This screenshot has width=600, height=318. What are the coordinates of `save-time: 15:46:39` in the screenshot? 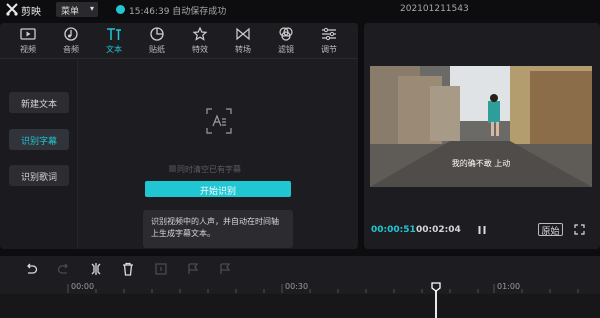 It's located at (149, 12).